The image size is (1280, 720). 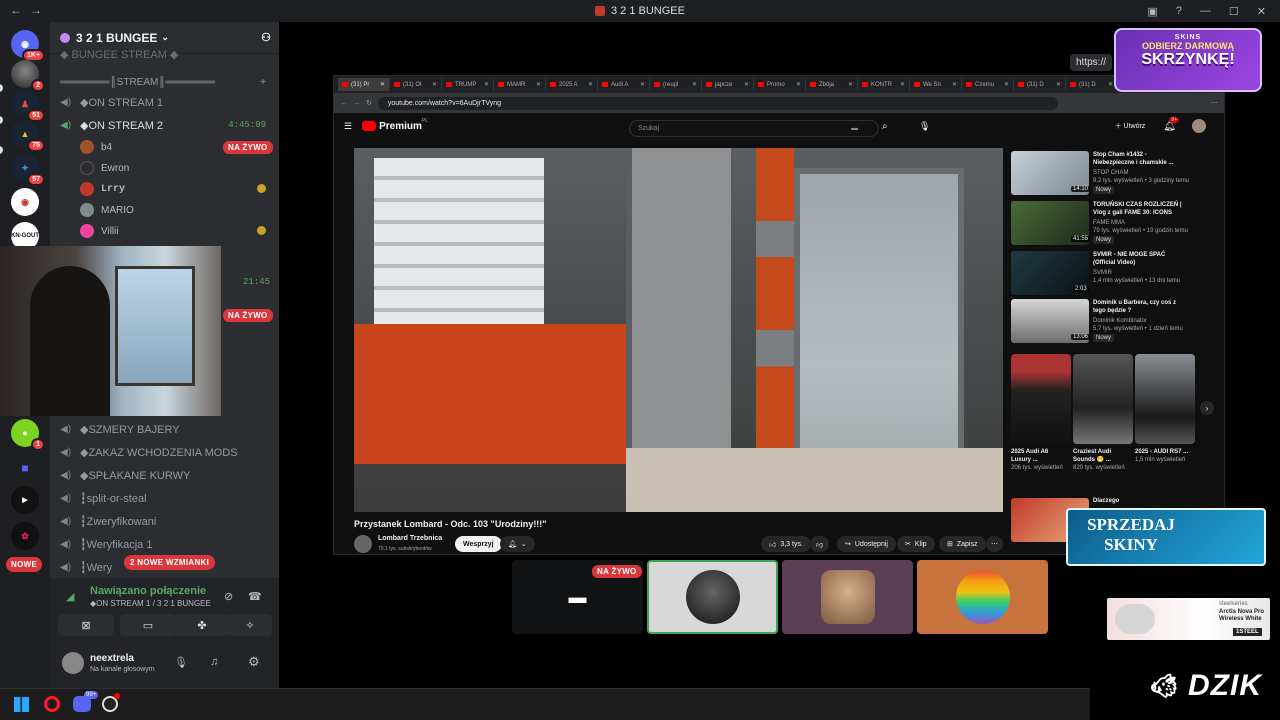 I want to click on browser-tab: (31) Ol ✕, so click(x=416, y=84).